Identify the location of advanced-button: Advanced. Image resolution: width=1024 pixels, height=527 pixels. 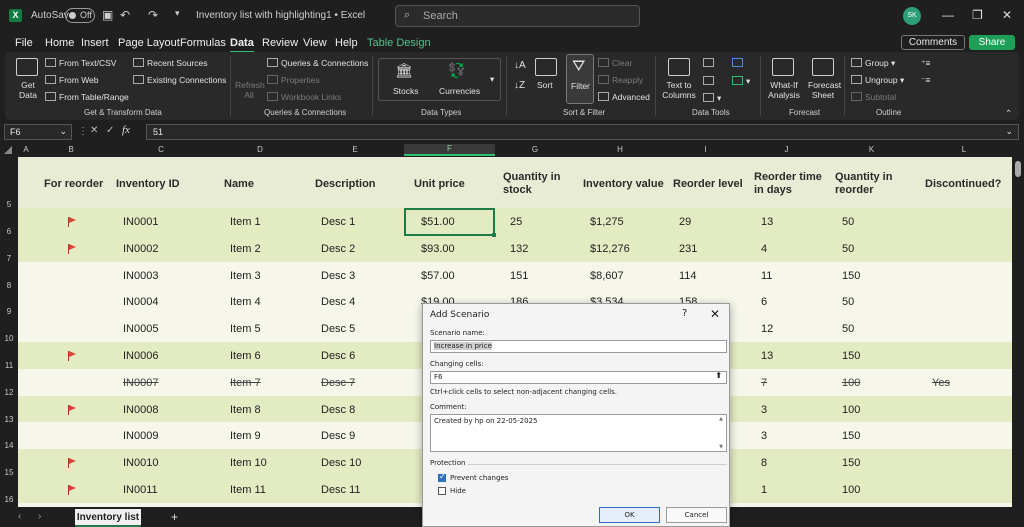
(624, 97).